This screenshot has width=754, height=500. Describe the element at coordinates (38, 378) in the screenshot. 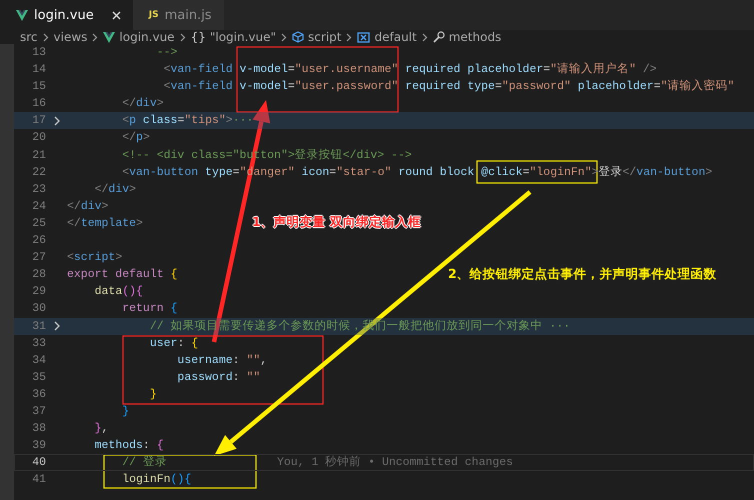

I see `line-number: 35` at that location.